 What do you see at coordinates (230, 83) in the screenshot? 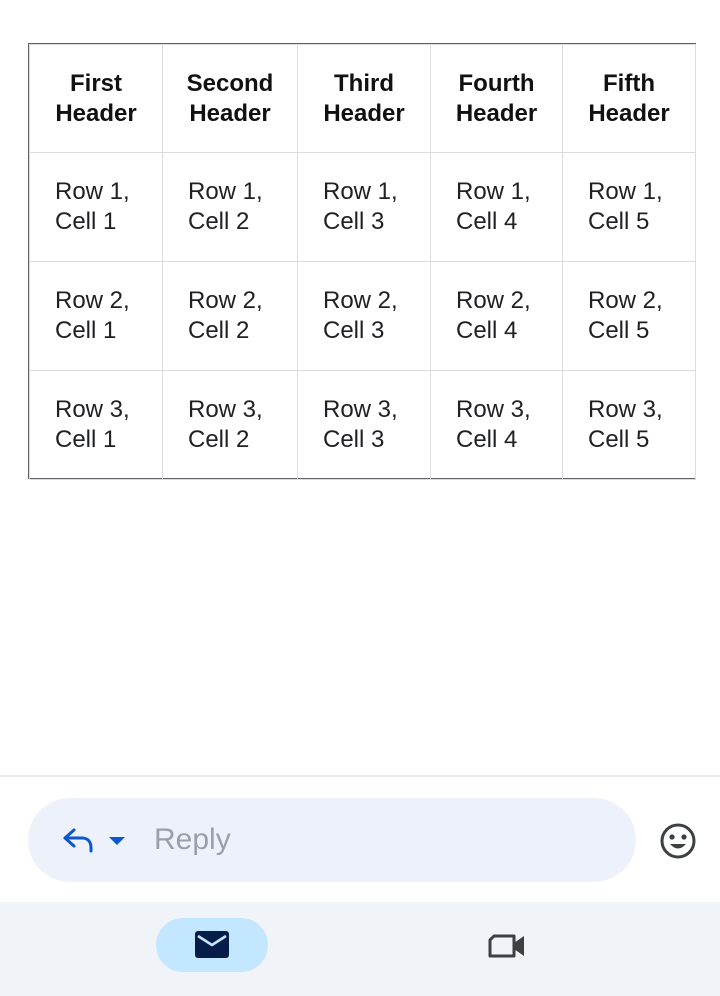
I see `header-line: Second` at bounding box center [230, 83].